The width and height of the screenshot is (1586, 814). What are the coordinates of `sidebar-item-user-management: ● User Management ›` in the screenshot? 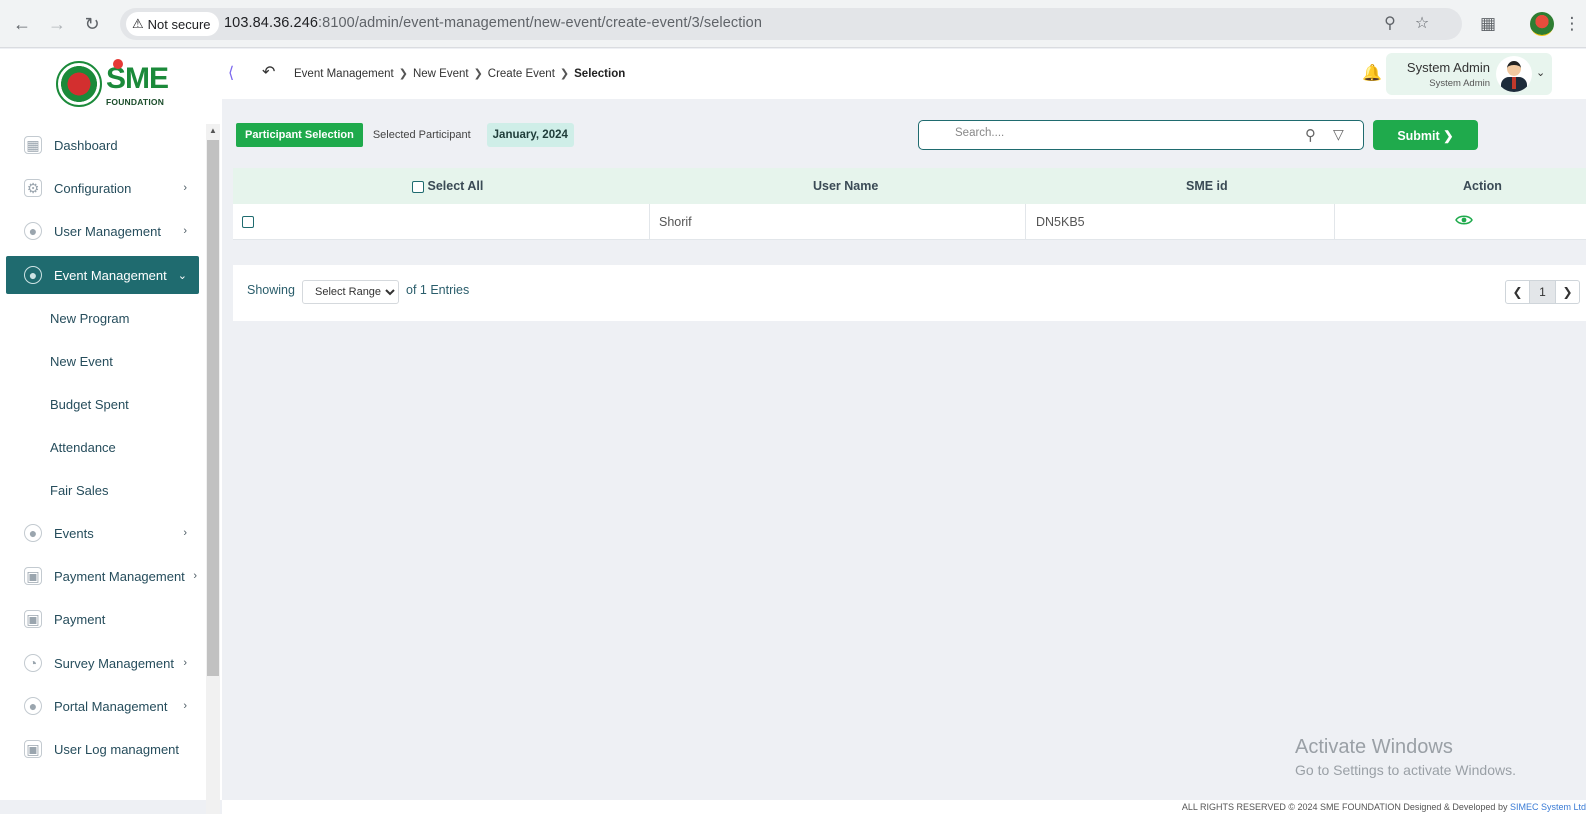 It's located at (102, 231).